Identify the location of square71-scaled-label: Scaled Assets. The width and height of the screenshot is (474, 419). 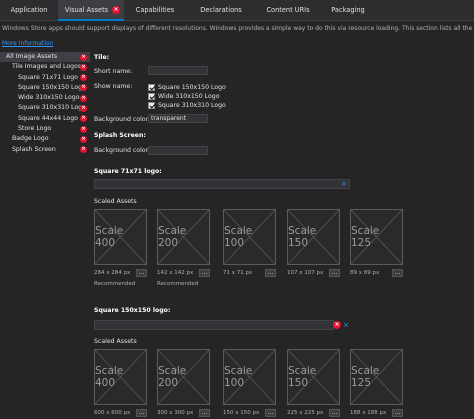
(115, 201).